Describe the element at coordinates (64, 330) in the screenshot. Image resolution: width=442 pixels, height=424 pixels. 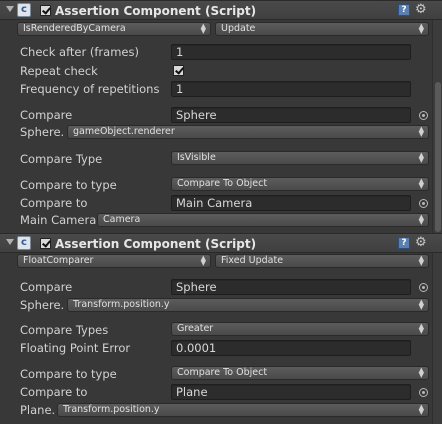
I see `compare-types-label: Compare Types` at that location.